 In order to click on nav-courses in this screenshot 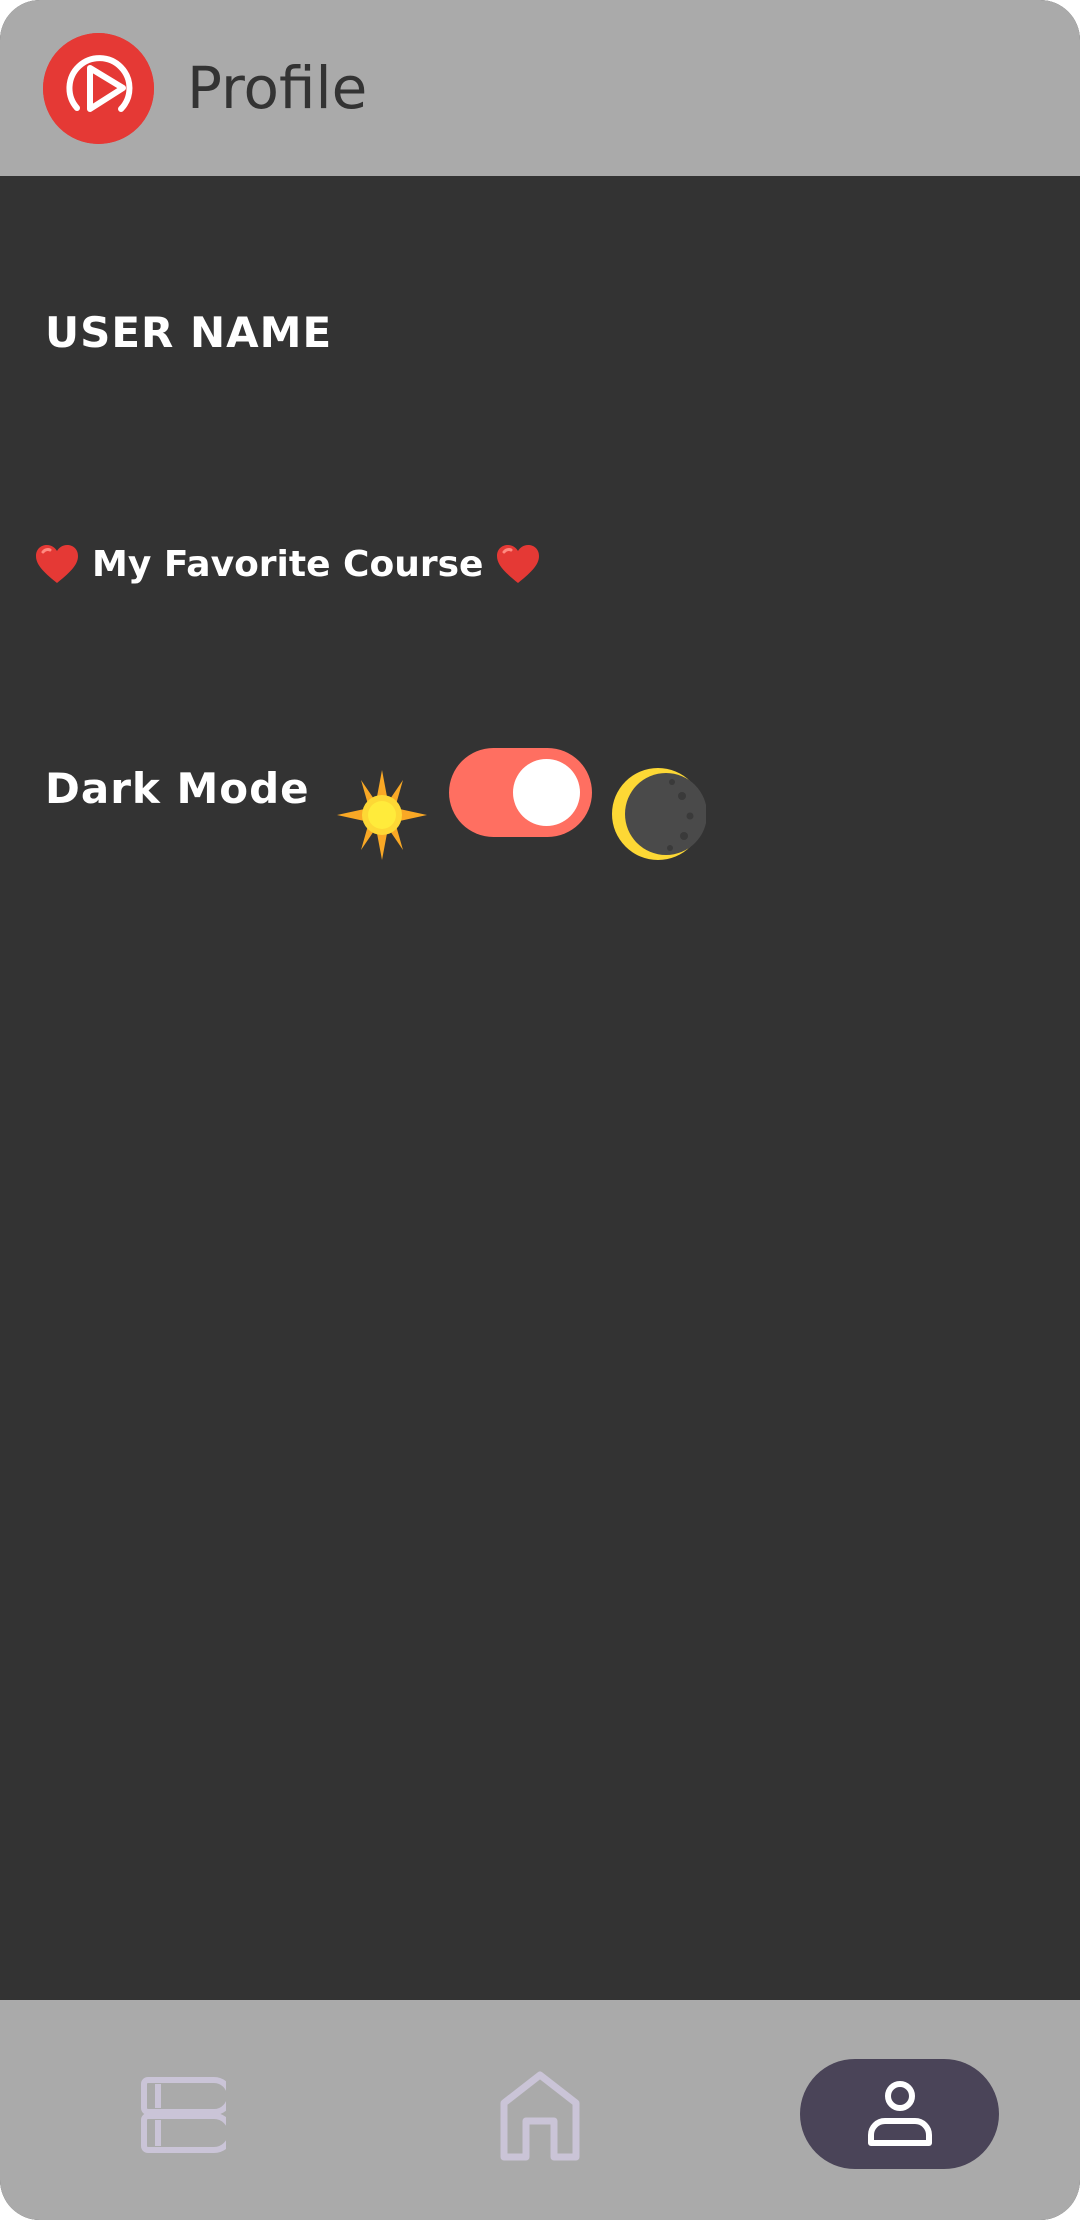, I will do `click(180, 2115)`.